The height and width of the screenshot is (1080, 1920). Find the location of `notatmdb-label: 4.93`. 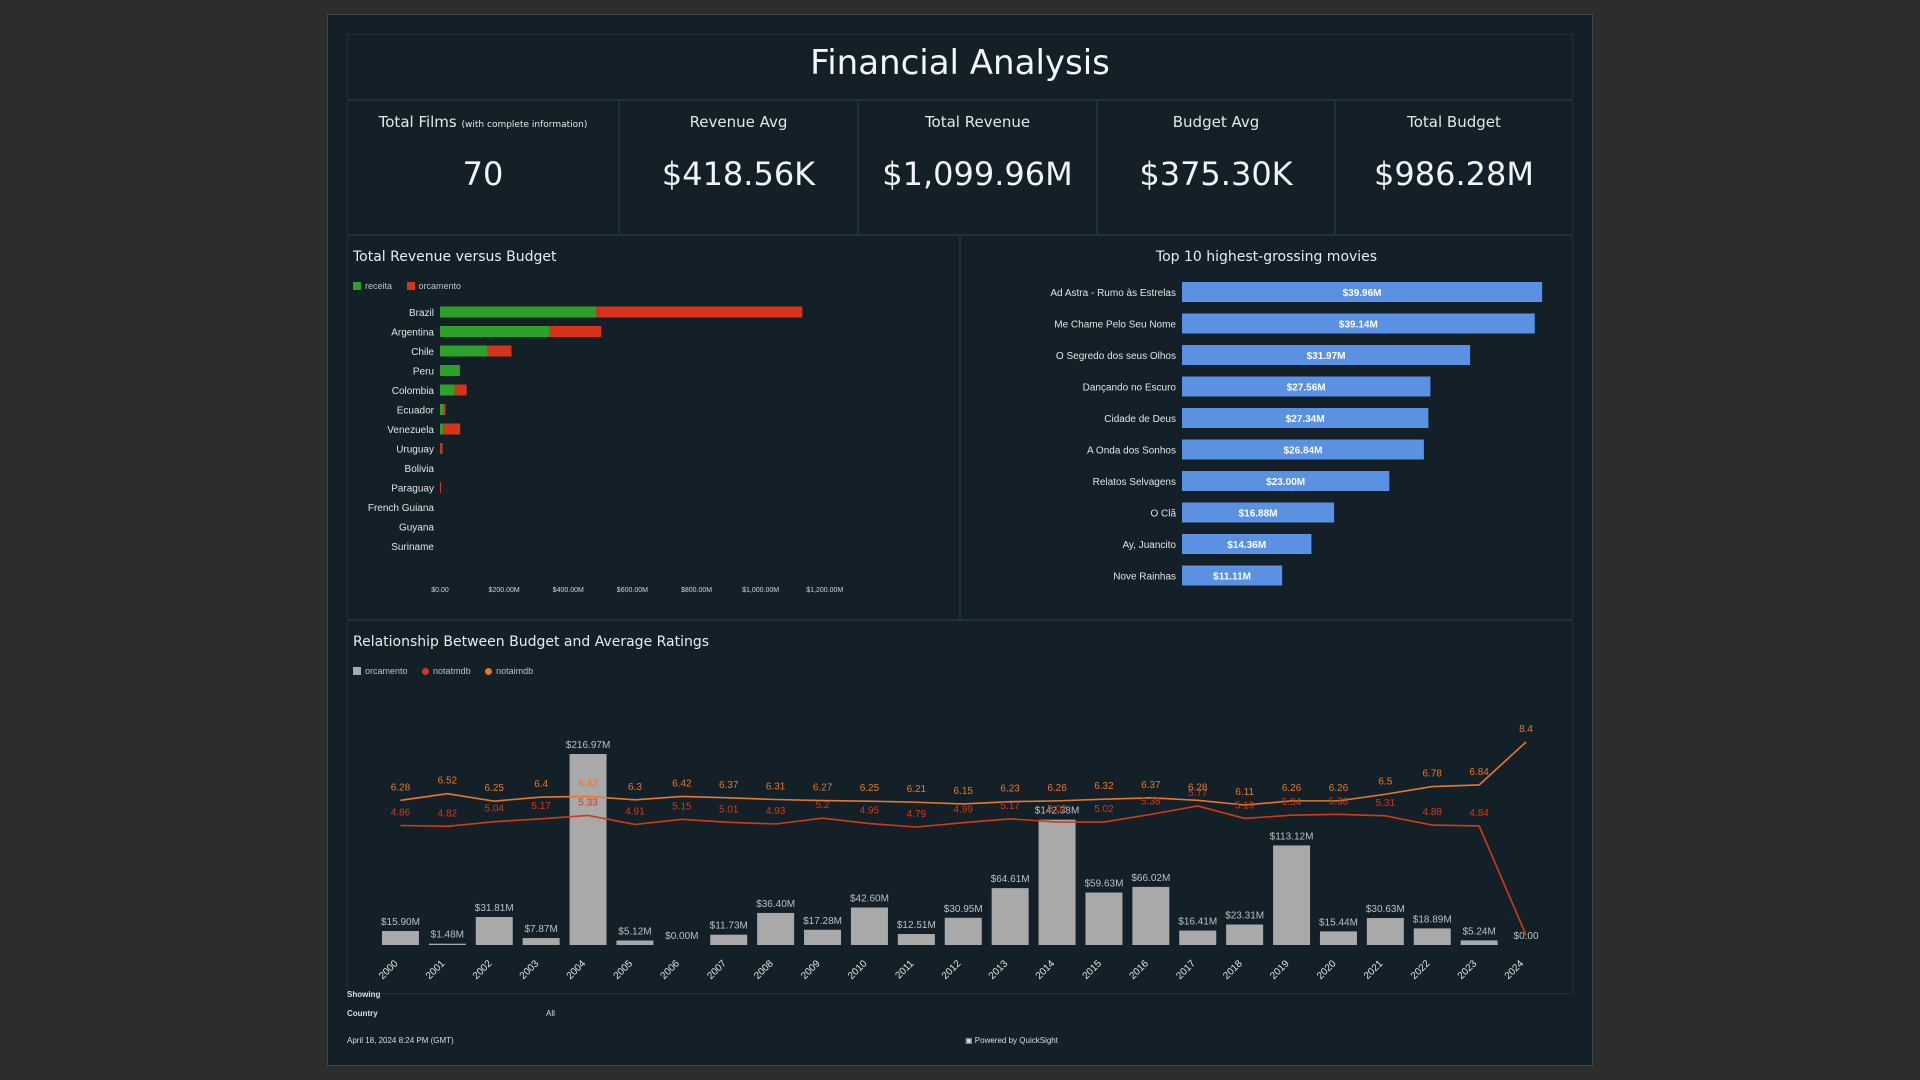

notatmdb-label: 4.93 is located at coordinates (776, 811).